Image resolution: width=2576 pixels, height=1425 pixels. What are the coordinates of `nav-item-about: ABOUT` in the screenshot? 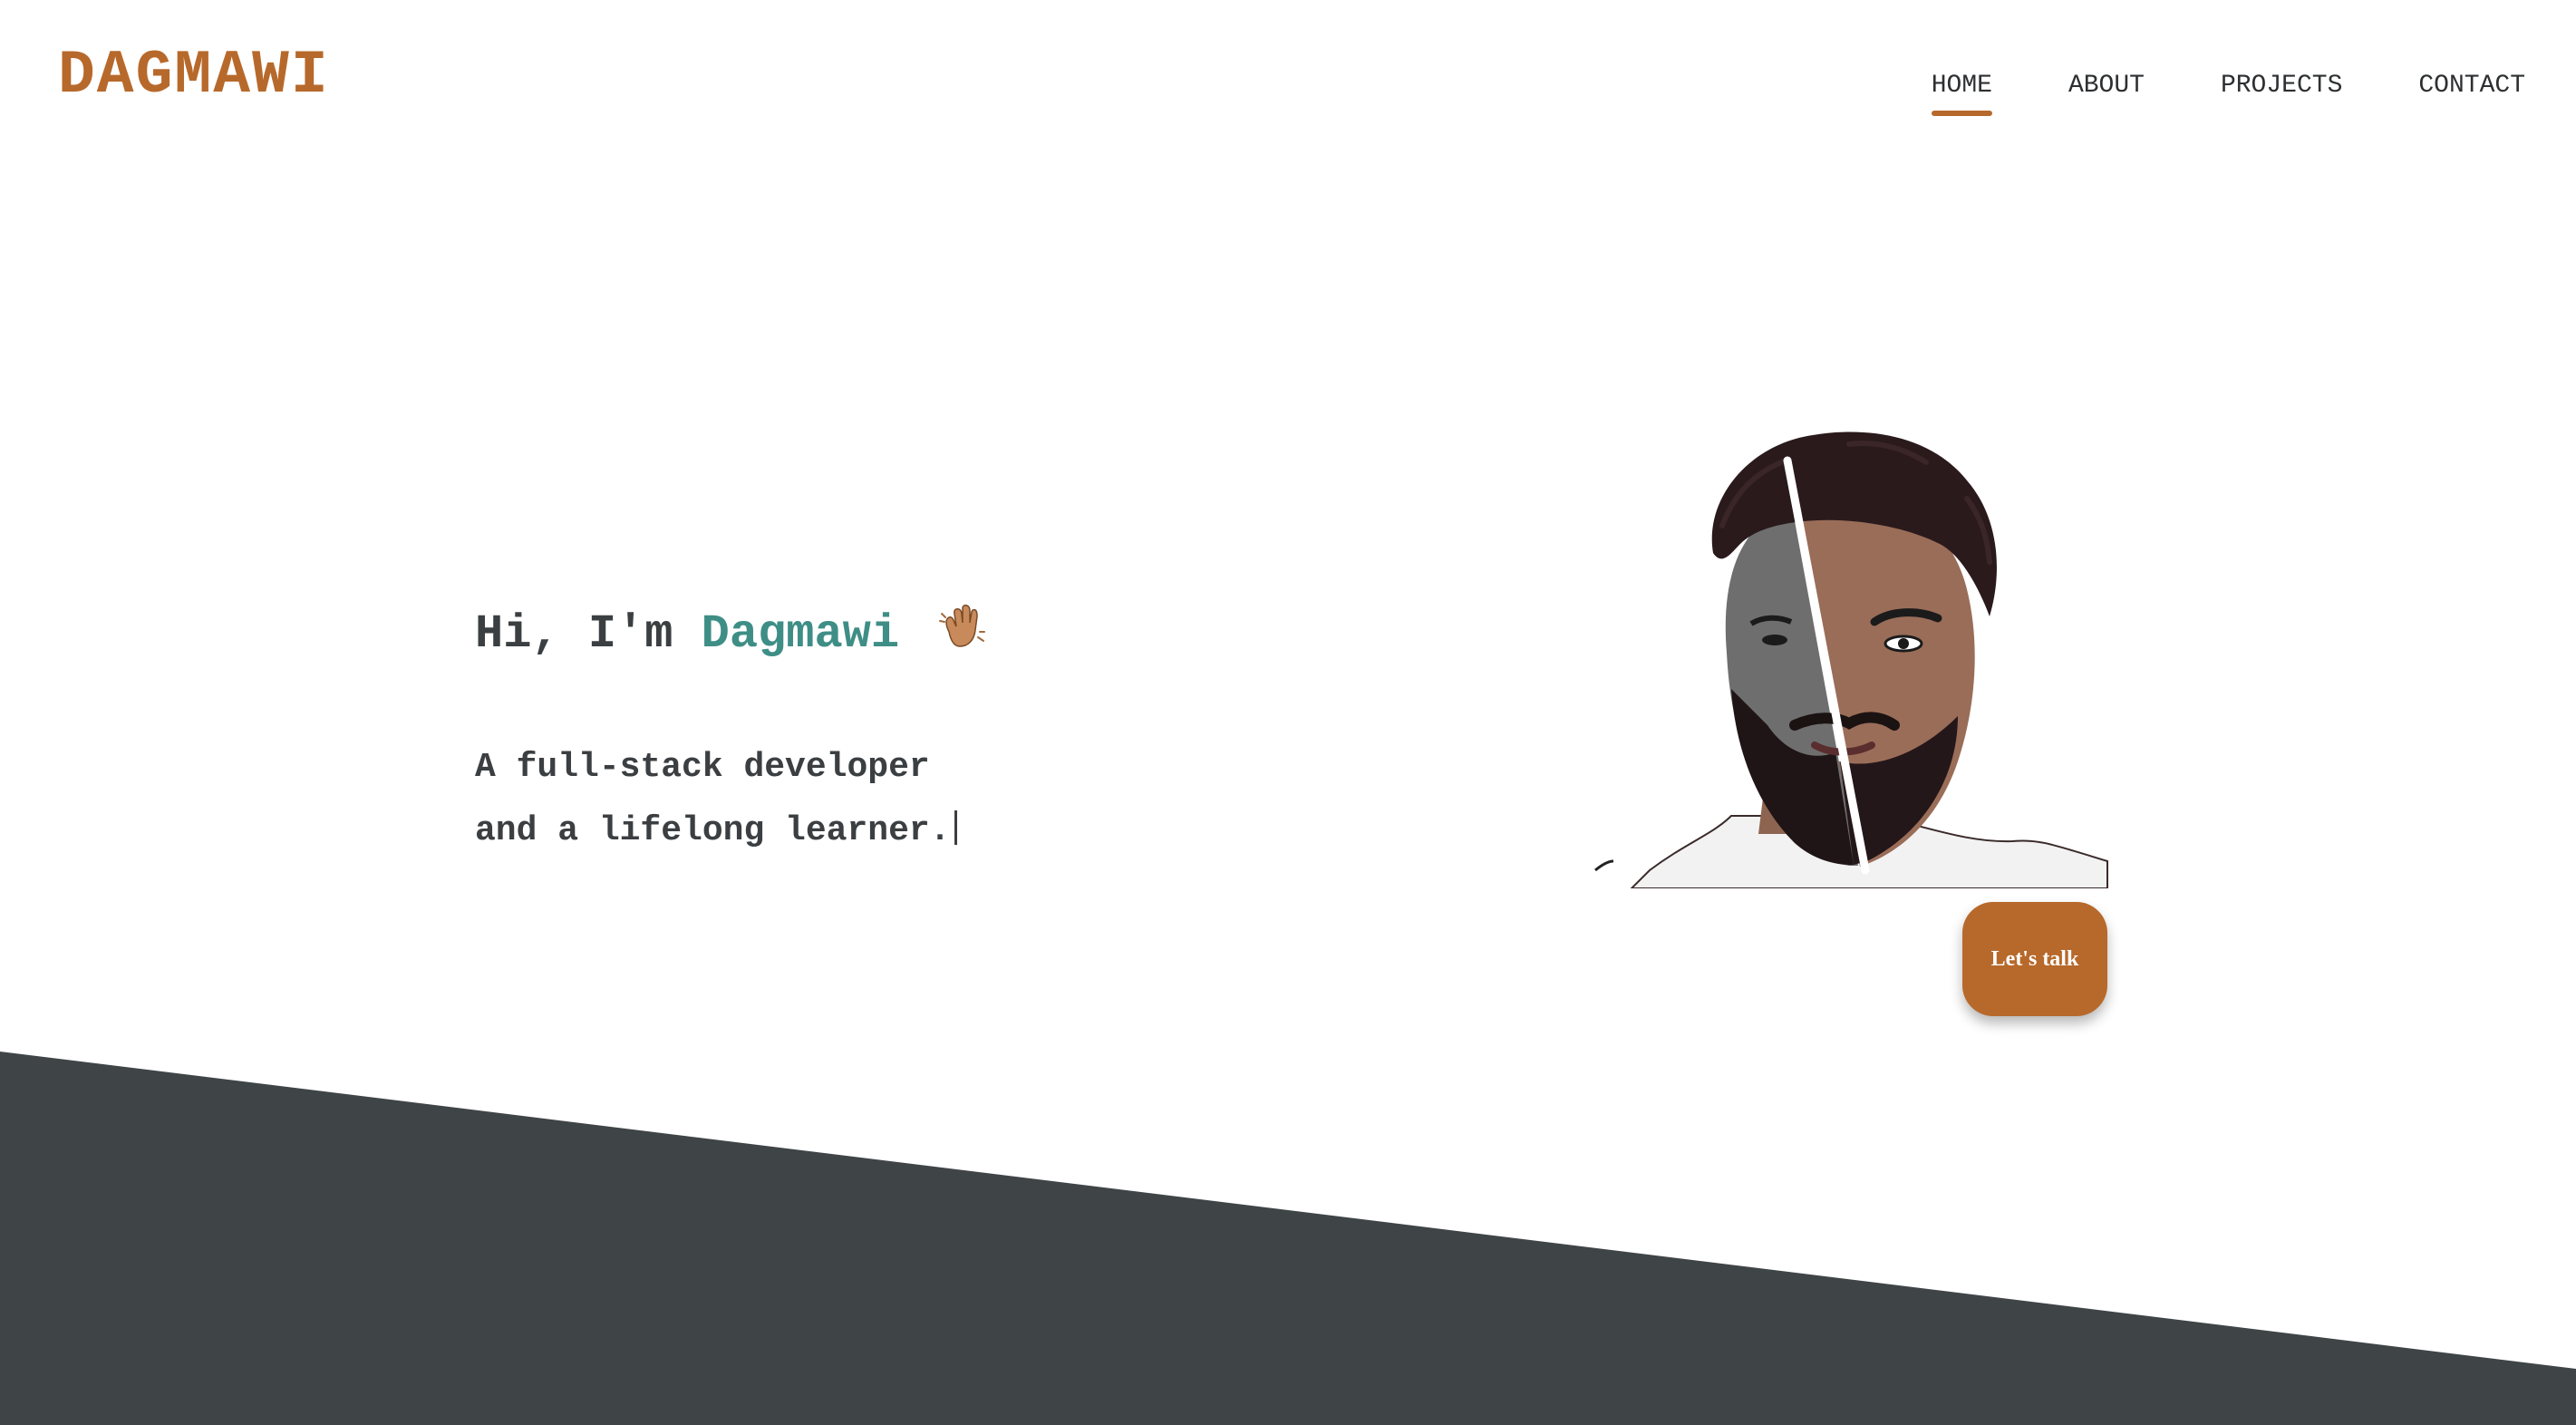 It's located at (2106, 86).